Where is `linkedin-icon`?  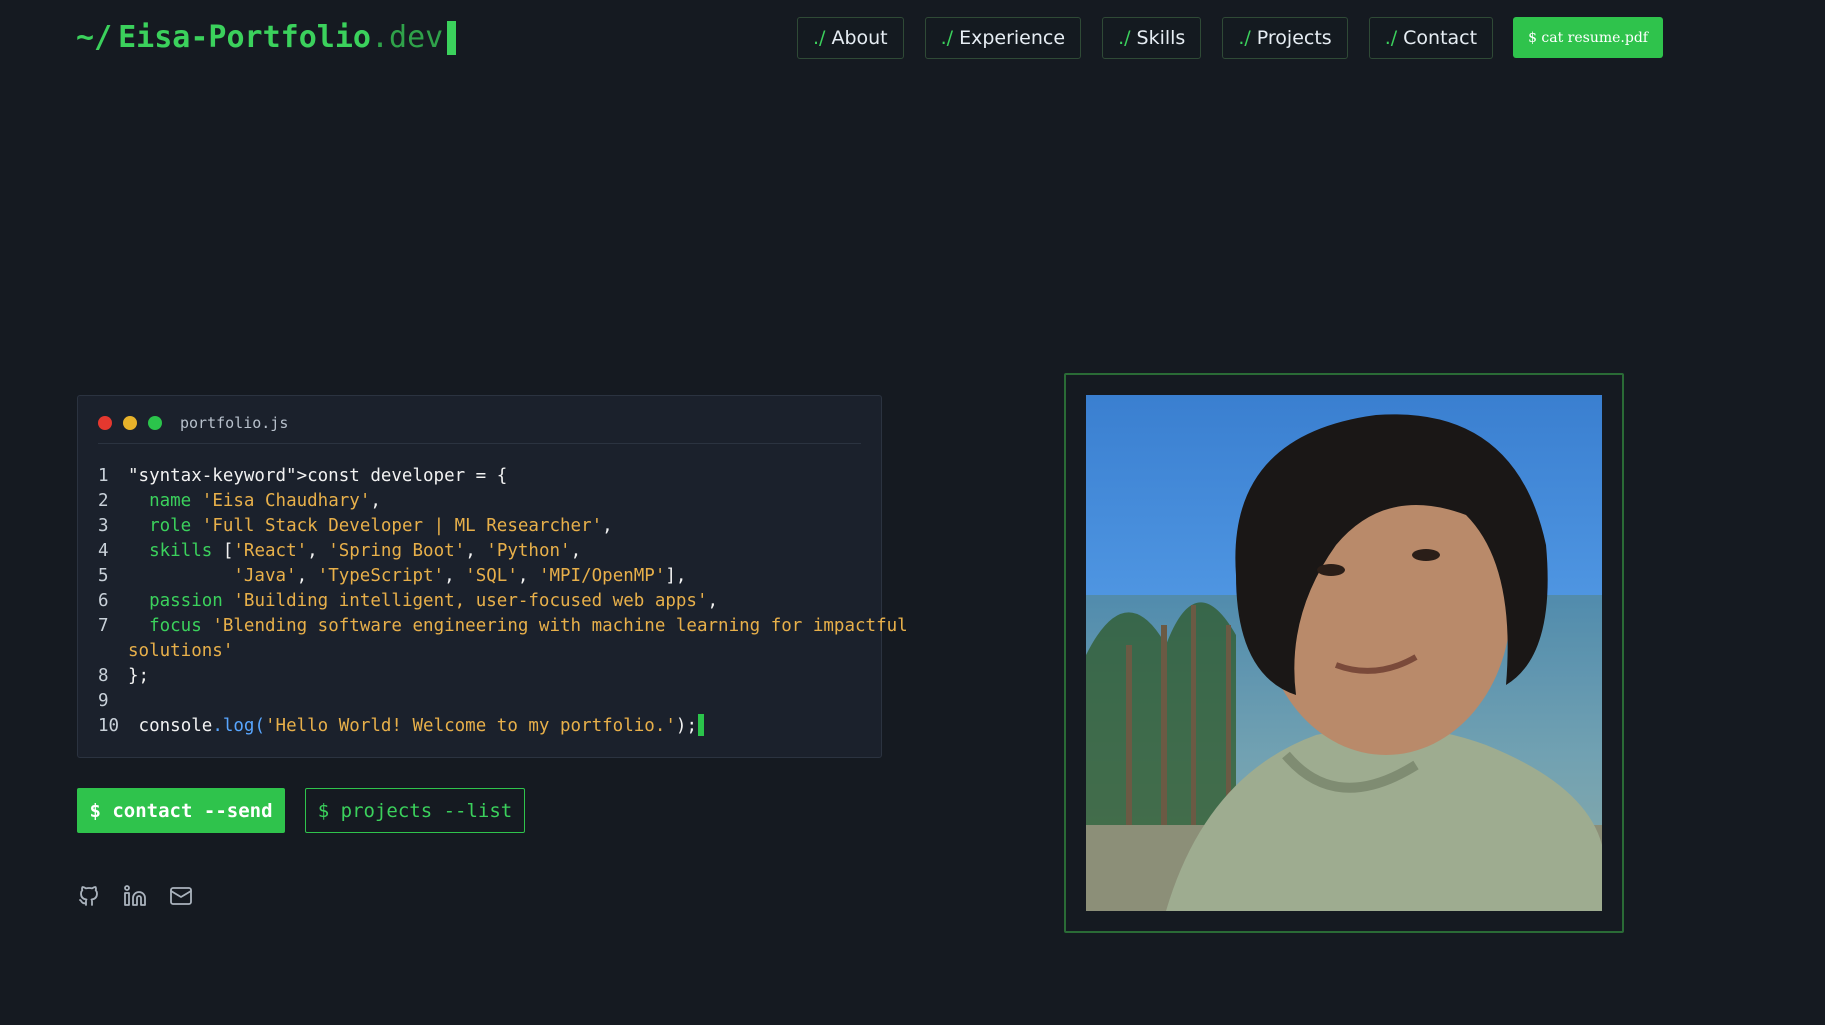 linkedin-icon is located at coordinates (135, 898).